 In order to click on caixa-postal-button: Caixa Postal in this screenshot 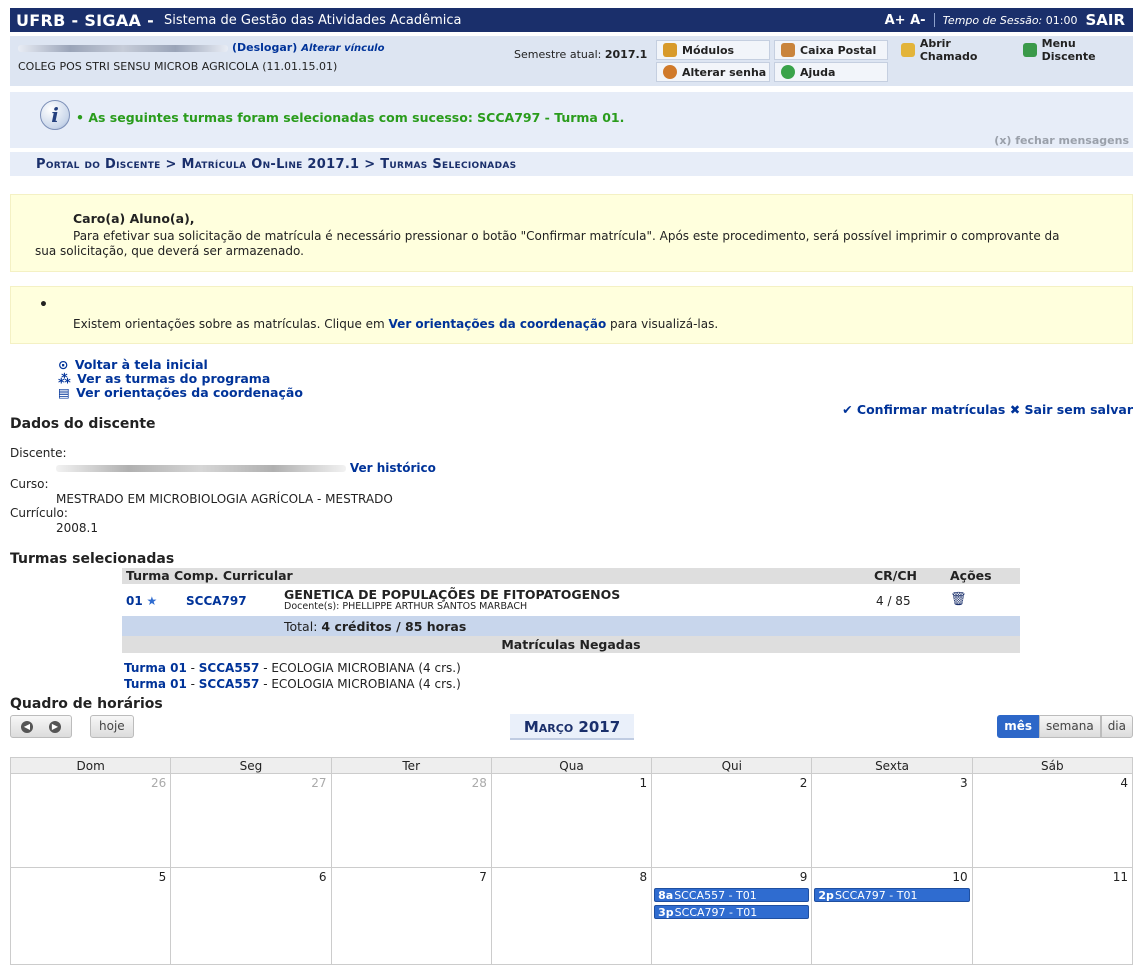, I will do `click(831, 50)`.